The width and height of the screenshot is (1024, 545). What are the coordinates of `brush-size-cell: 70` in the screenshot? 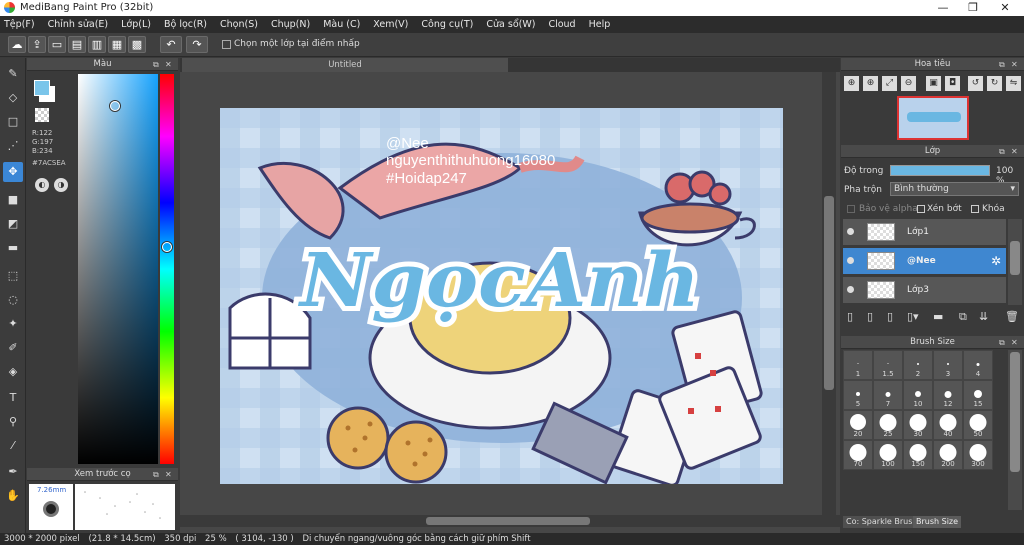 It's located at (858, 455).